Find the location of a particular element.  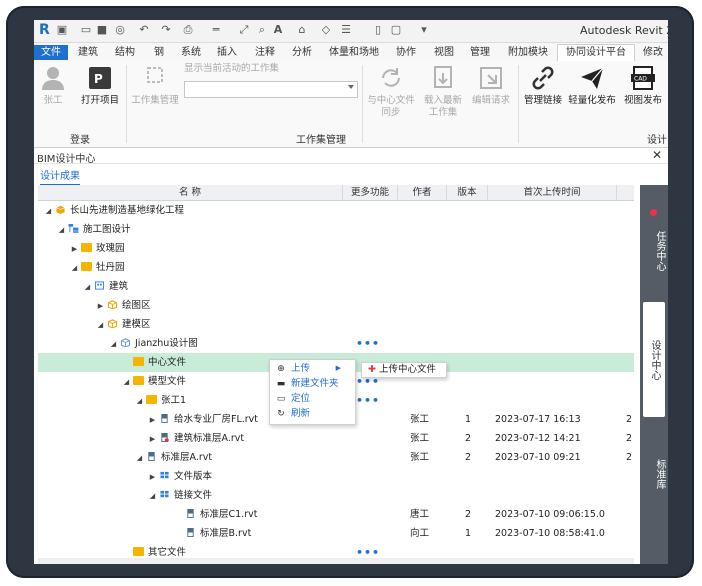

thin-lines-icon: ☰ is located at coordinates (346, 30).